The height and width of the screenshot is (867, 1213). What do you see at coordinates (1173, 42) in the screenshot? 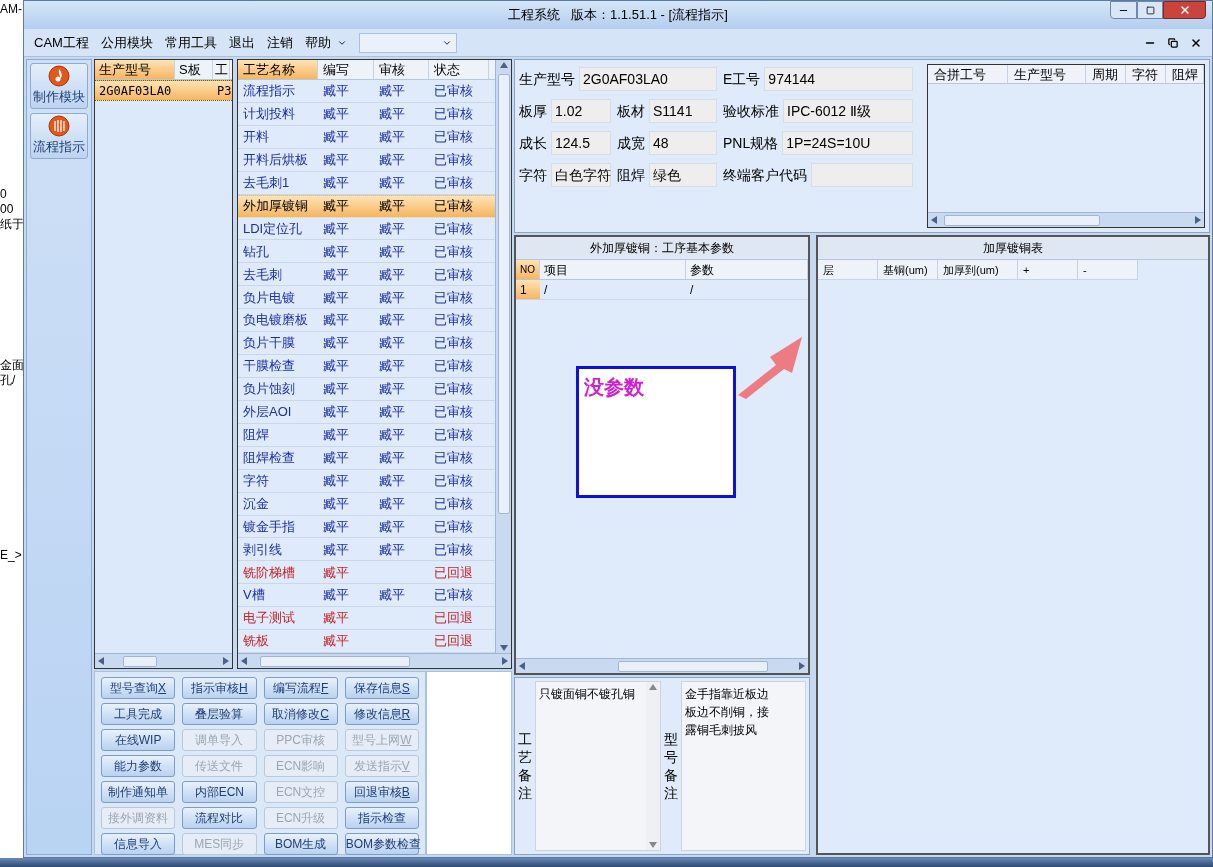
I see `restore-icon` at bounding box center [1173, 42].